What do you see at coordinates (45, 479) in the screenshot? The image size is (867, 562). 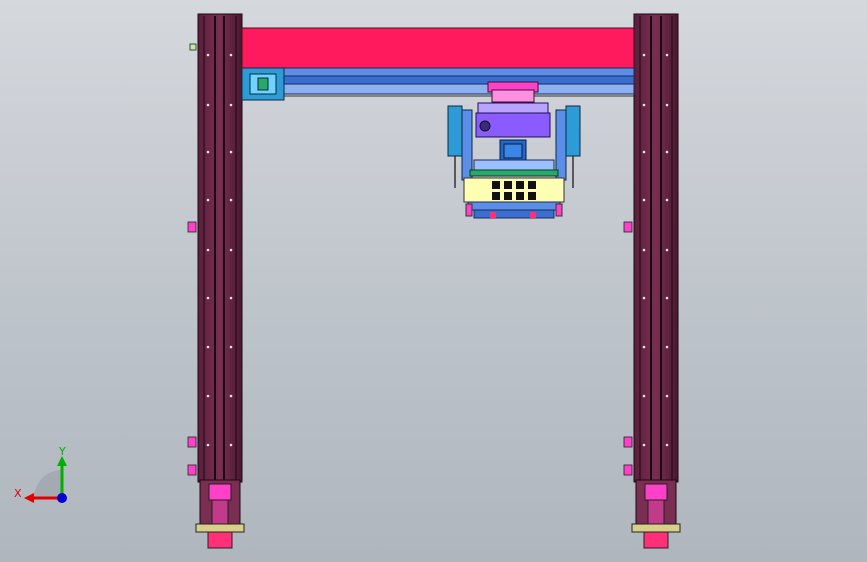 I see `axis-triad` at bounding box center [45, 479].